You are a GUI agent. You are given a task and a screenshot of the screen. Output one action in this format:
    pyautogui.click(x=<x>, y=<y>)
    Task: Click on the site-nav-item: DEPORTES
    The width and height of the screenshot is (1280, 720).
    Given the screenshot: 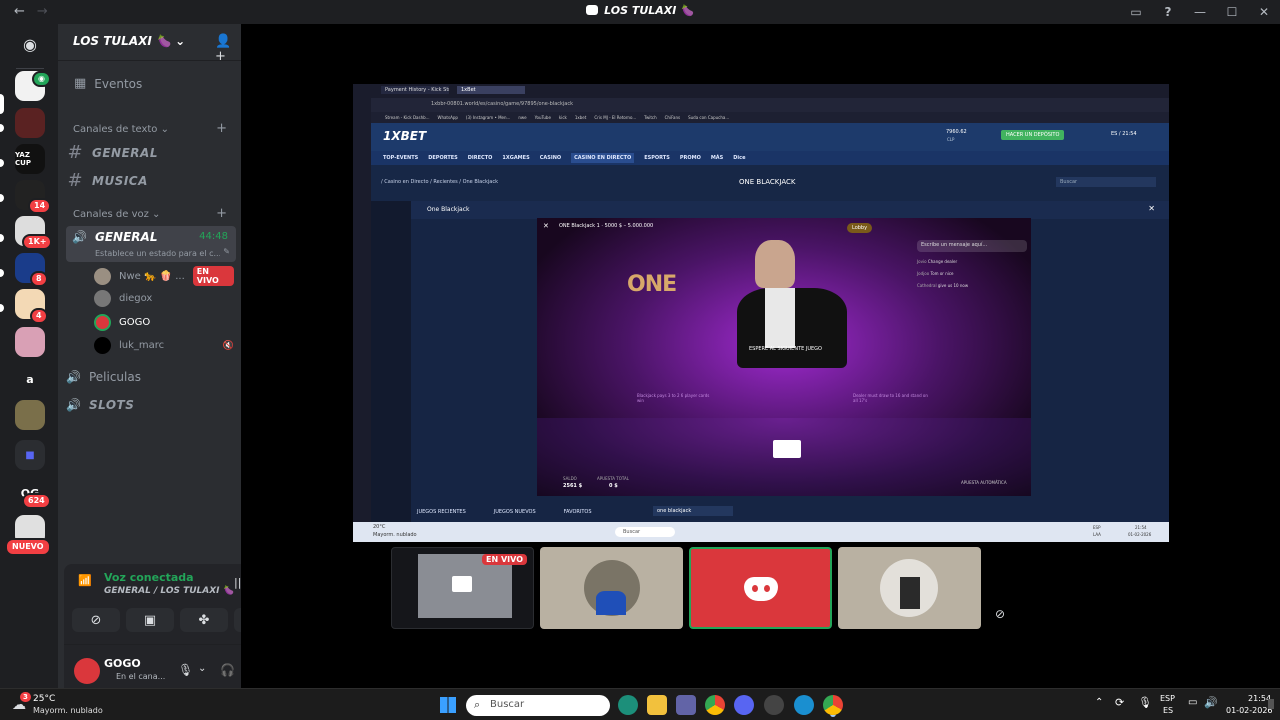 What is the action you would take?
    pyautogui.click(x=443, y=158)
    